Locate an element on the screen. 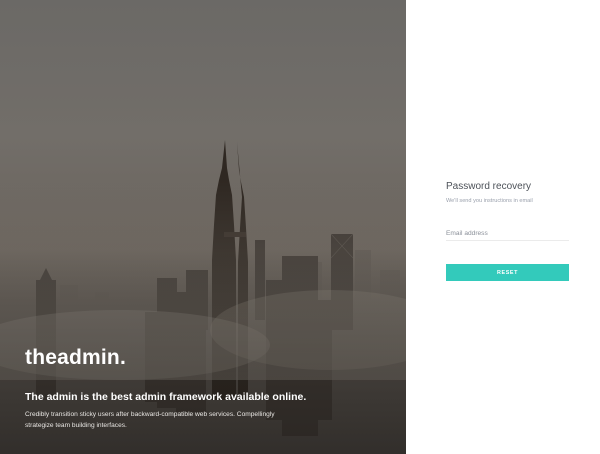 This screenshot has height=454, width=600. page-title: Password recovery is located at coordinates (489, 186).